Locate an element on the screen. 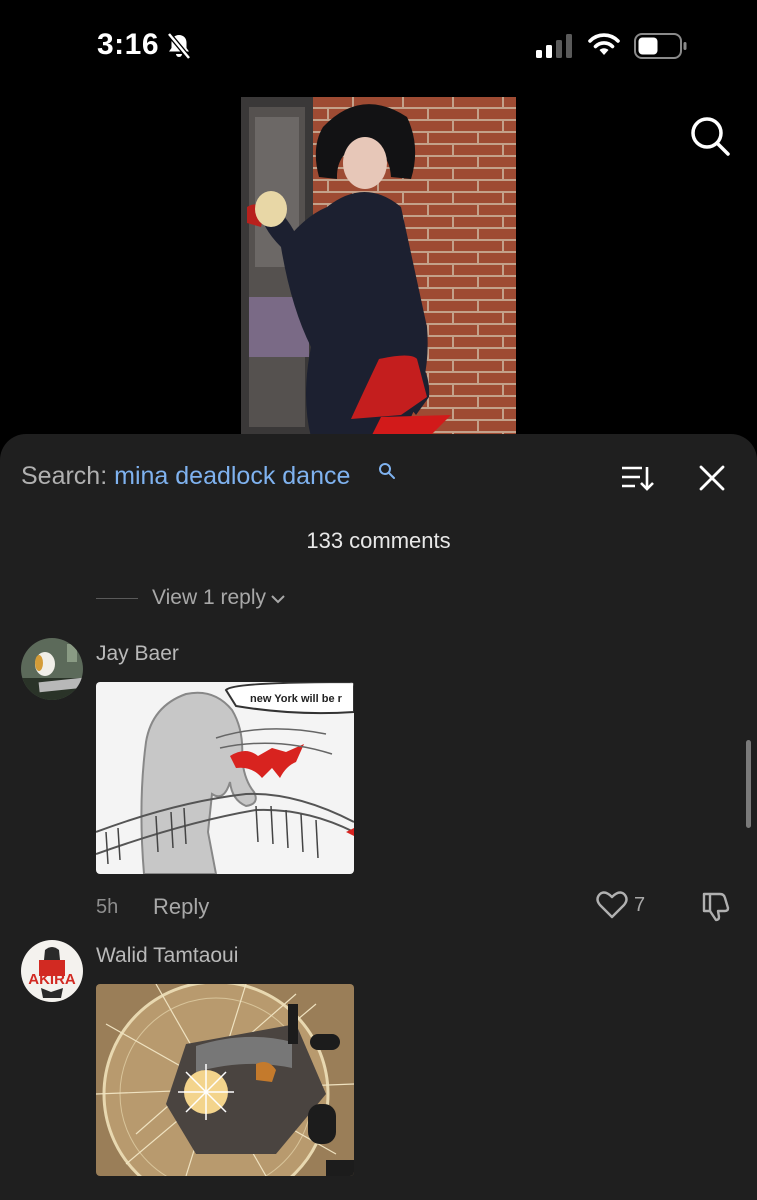  search-suggestion: Search: mina deadlock dance is located at coordinates (185, 476).